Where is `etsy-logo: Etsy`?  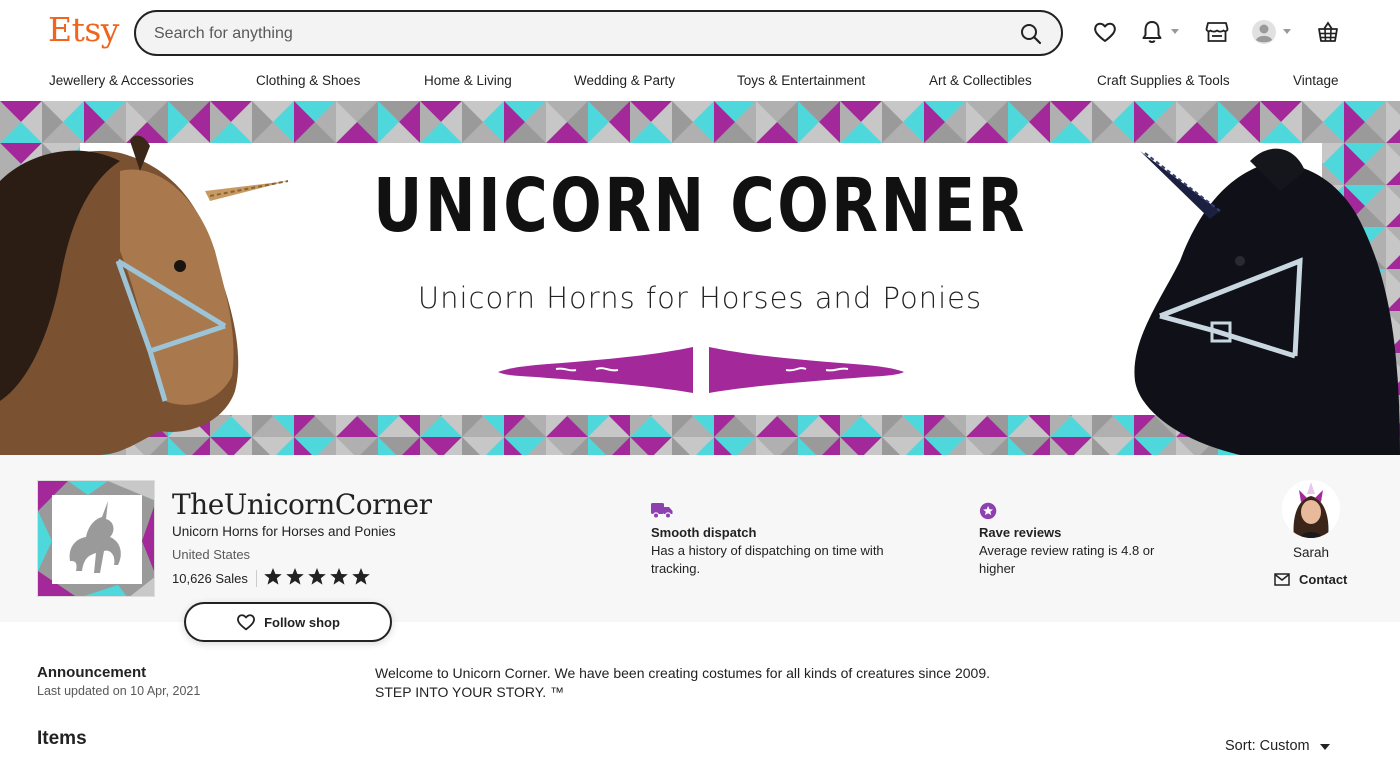
etsy-logo: Etsy is located at coordinates (83, 29).